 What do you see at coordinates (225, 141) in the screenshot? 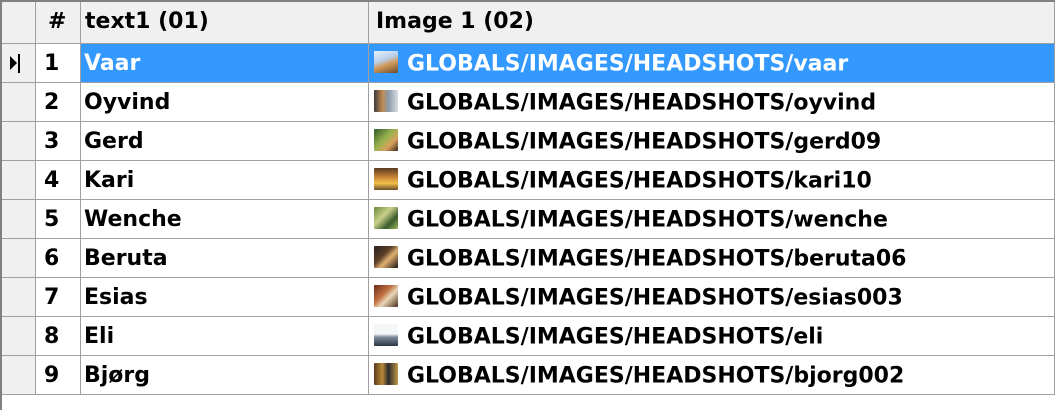
I see `text1-cell: Gerd` at bounding box center [225, 141].